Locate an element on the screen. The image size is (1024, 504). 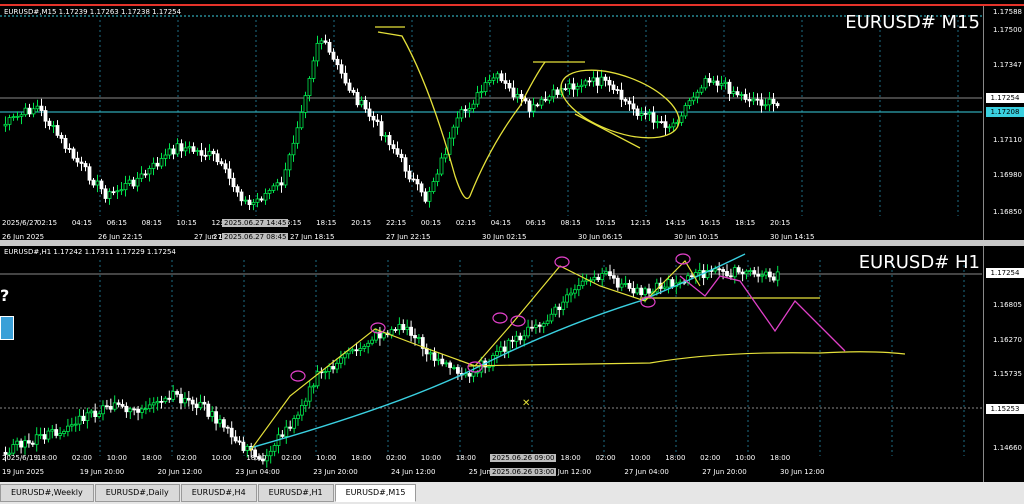
tab-h1: EURUSD#,H1 is located at coordinates (295, 493).